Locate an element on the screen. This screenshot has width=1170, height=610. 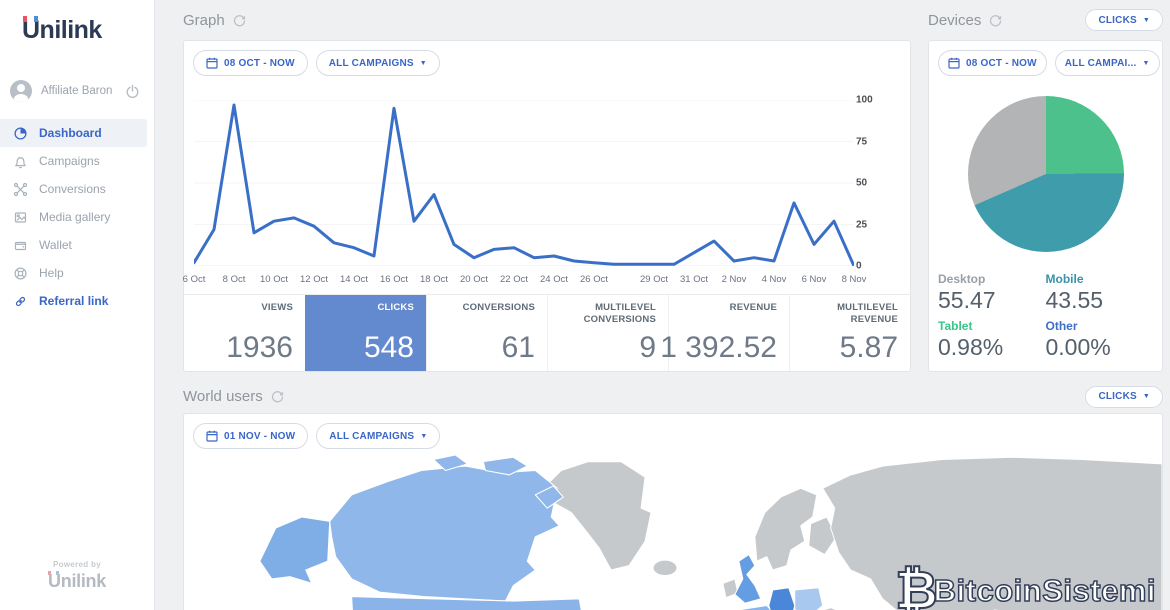
sidebar-item-campaigns: Campaigns is located at coordinates (77, 161).